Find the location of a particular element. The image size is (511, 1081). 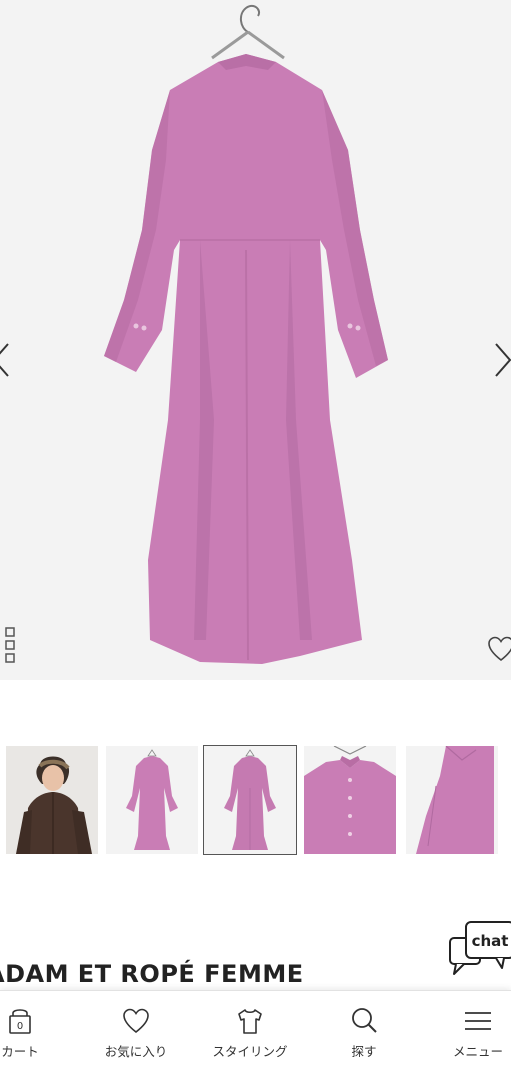

thumbnail-dress-front is located at coordinates (152, 800).